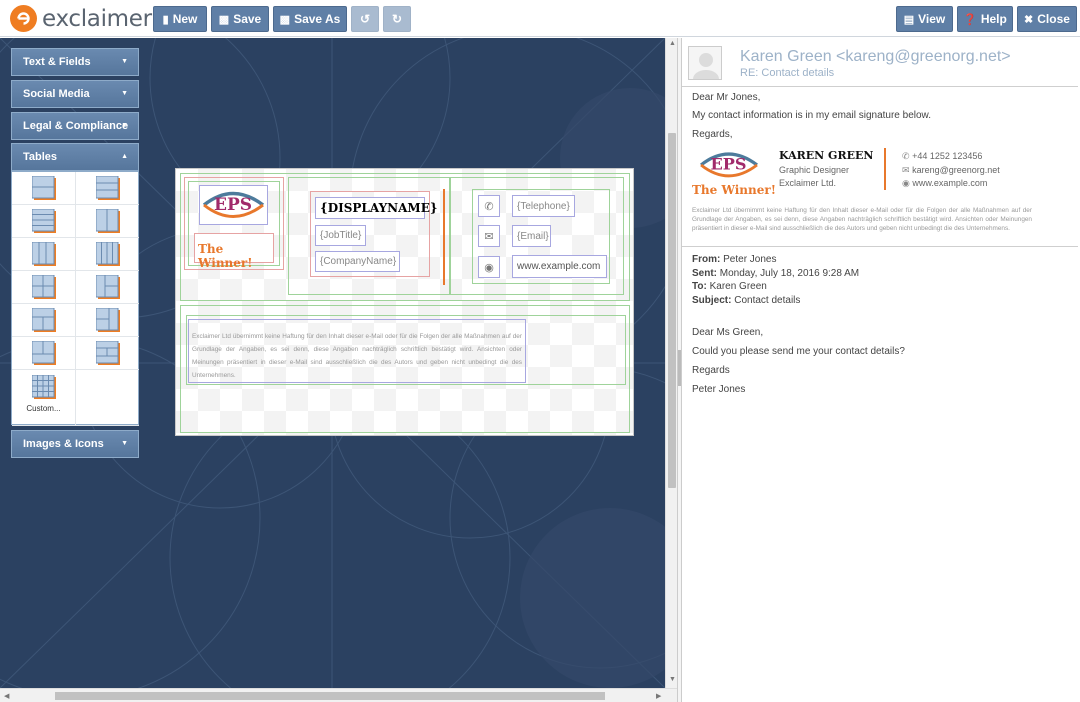  What do you see at coordinates (75, 157) in the screenshot?
I see `panel-tables: Tables ▲` at bounding box center [75, 157].